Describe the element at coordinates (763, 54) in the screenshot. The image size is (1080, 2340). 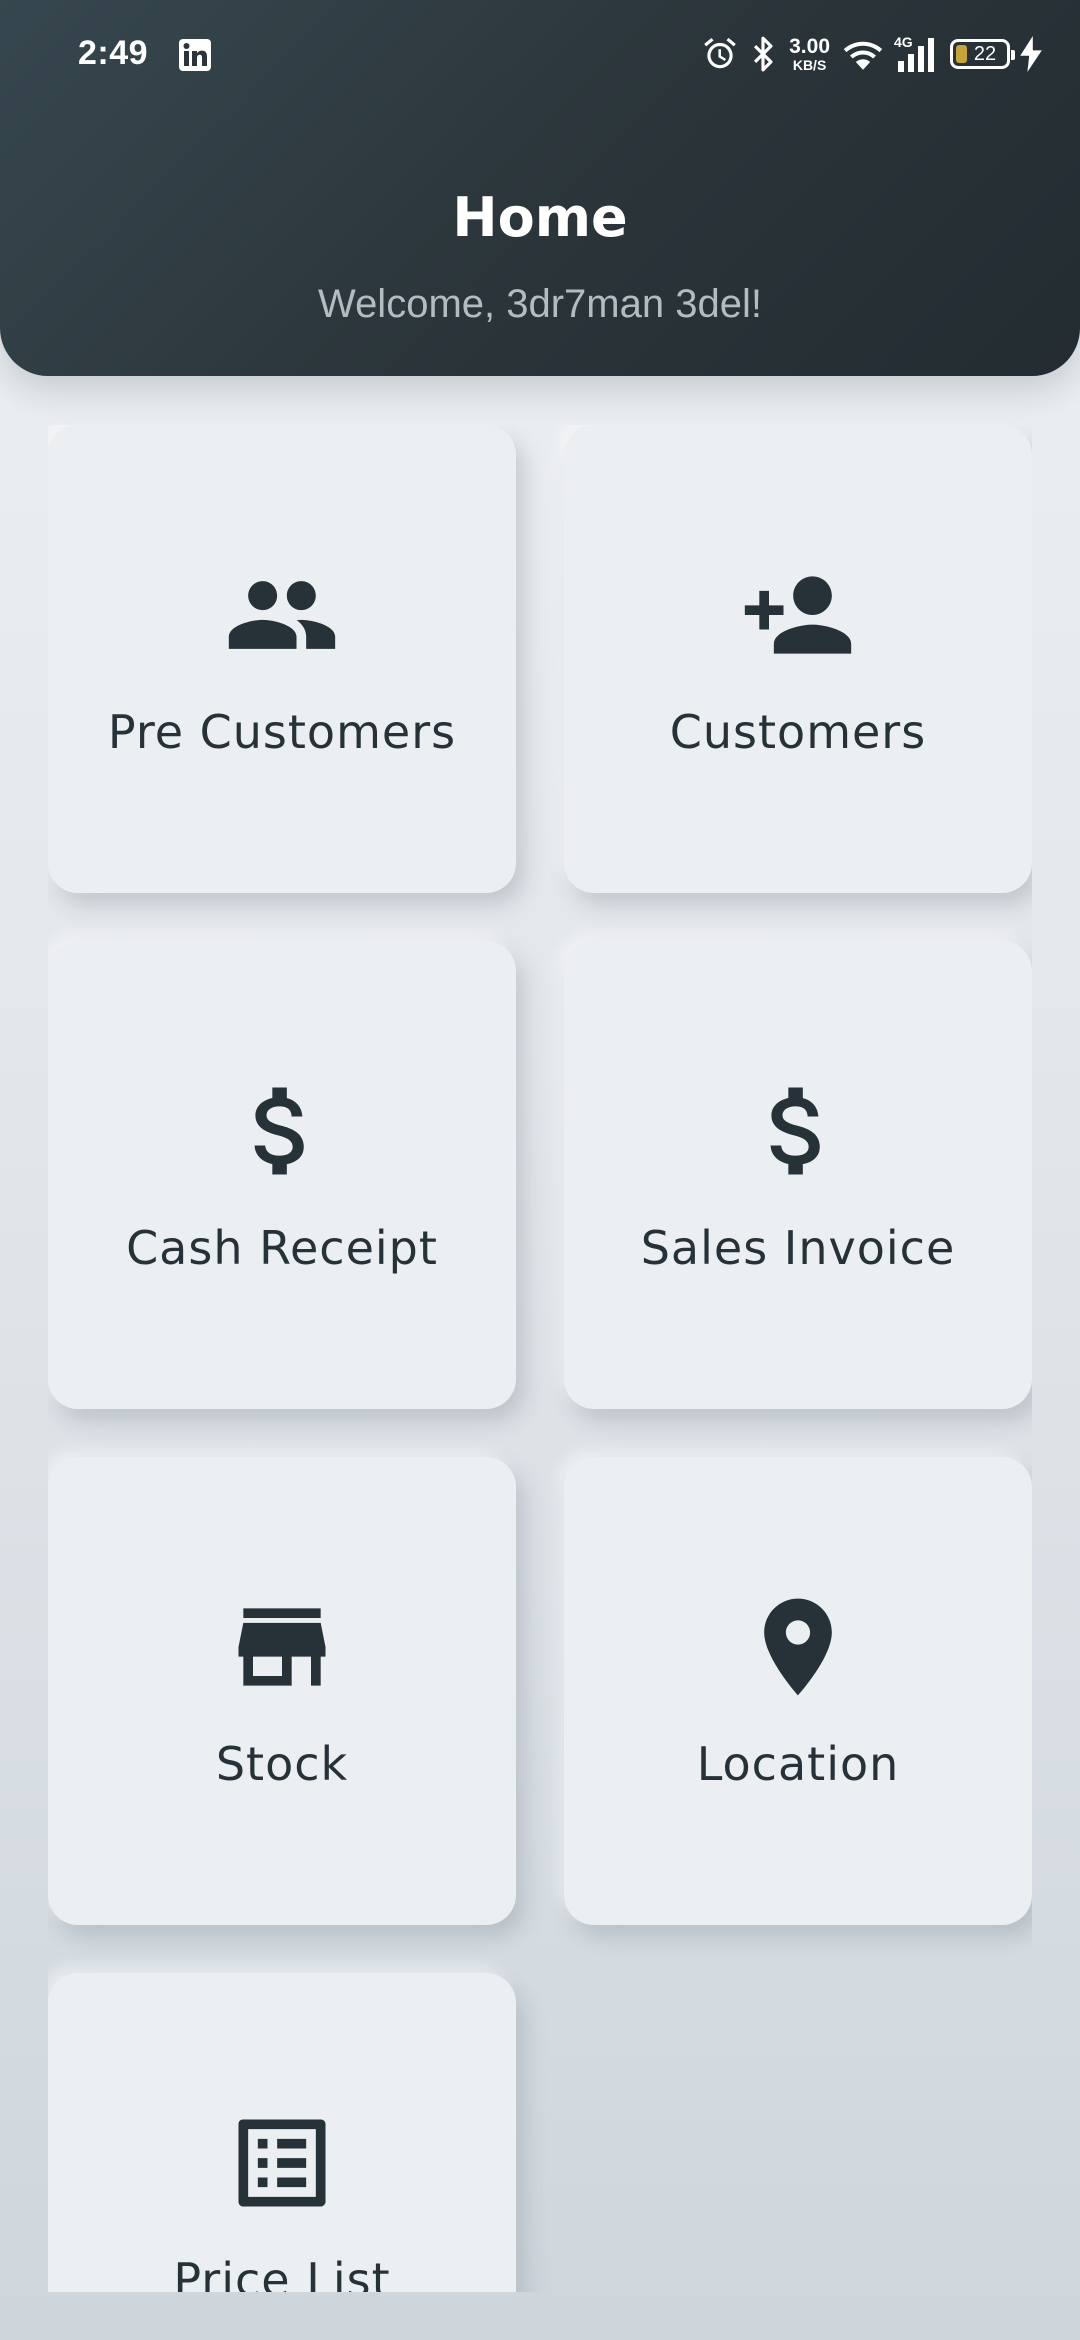
I see `bluetooth-icon` at that location.